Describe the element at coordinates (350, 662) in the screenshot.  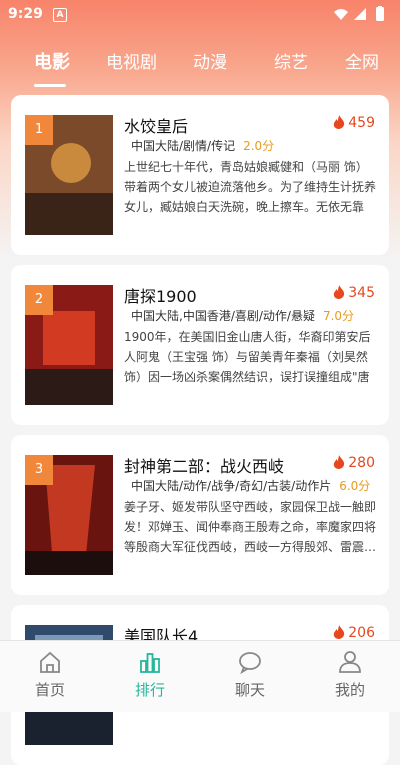
I see `profile-icon` at that location.